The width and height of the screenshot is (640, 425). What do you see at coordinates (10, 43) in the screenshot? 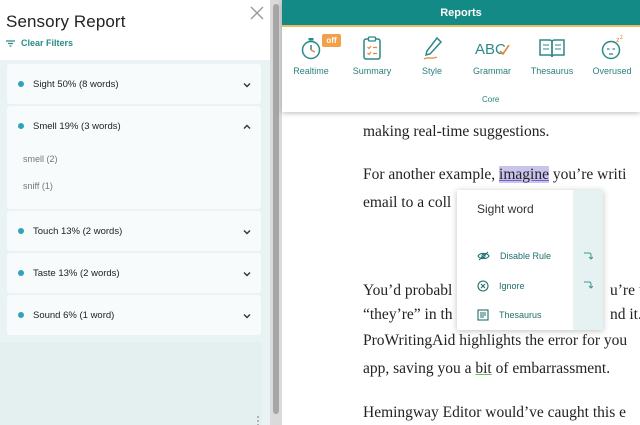
I see `filter-icon` at bounding box center [10, 43].